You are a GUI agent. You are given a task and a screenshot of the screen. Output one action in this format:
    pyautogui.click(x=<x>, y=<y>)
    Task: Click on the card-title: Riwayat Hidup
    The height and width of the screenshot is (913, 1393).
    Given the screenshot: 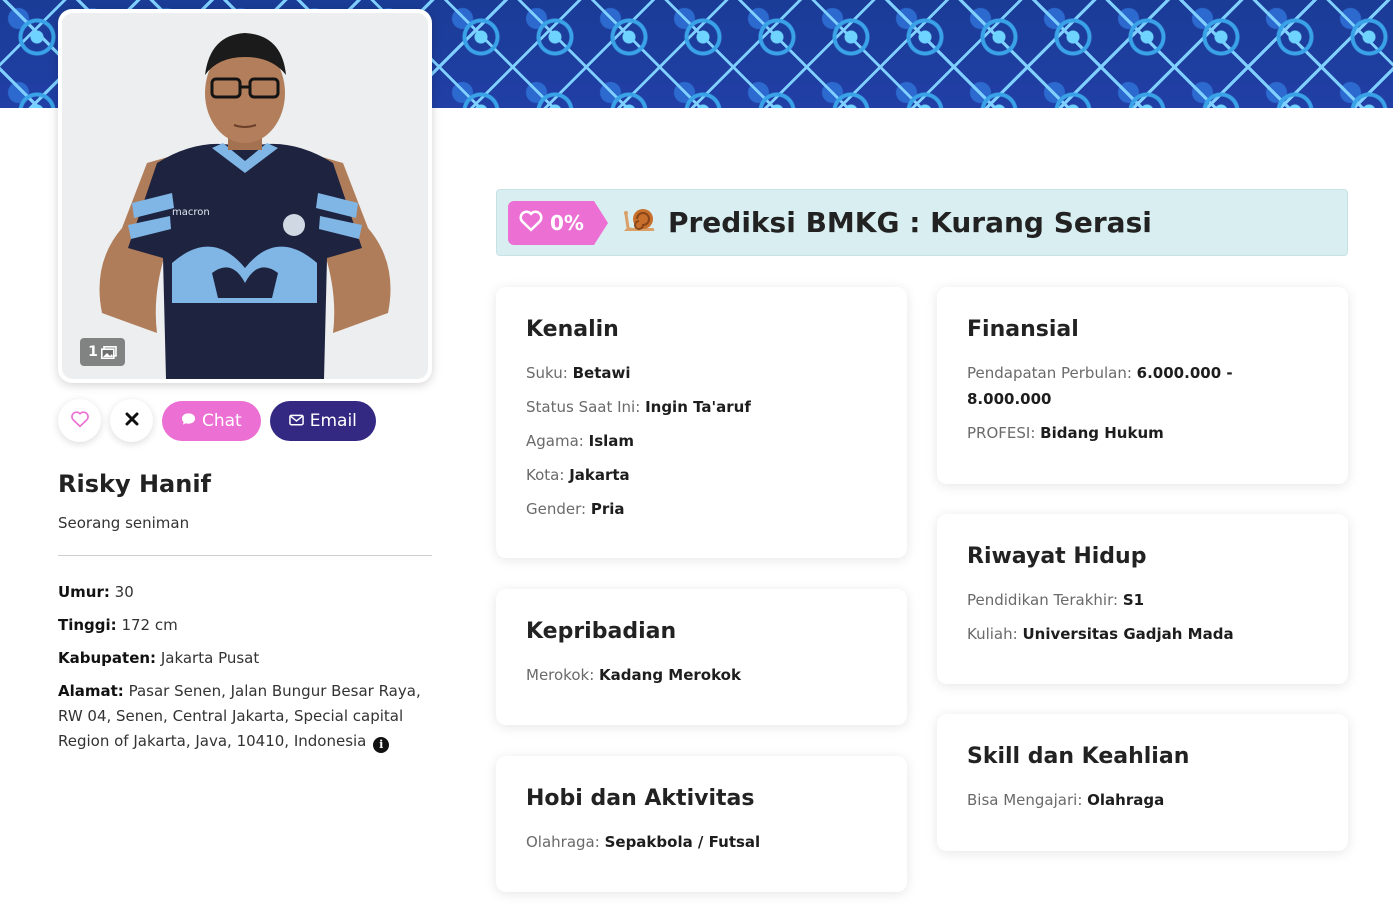 What is the action you would take?
    pyautogui.click(x=1057, y=556)
    